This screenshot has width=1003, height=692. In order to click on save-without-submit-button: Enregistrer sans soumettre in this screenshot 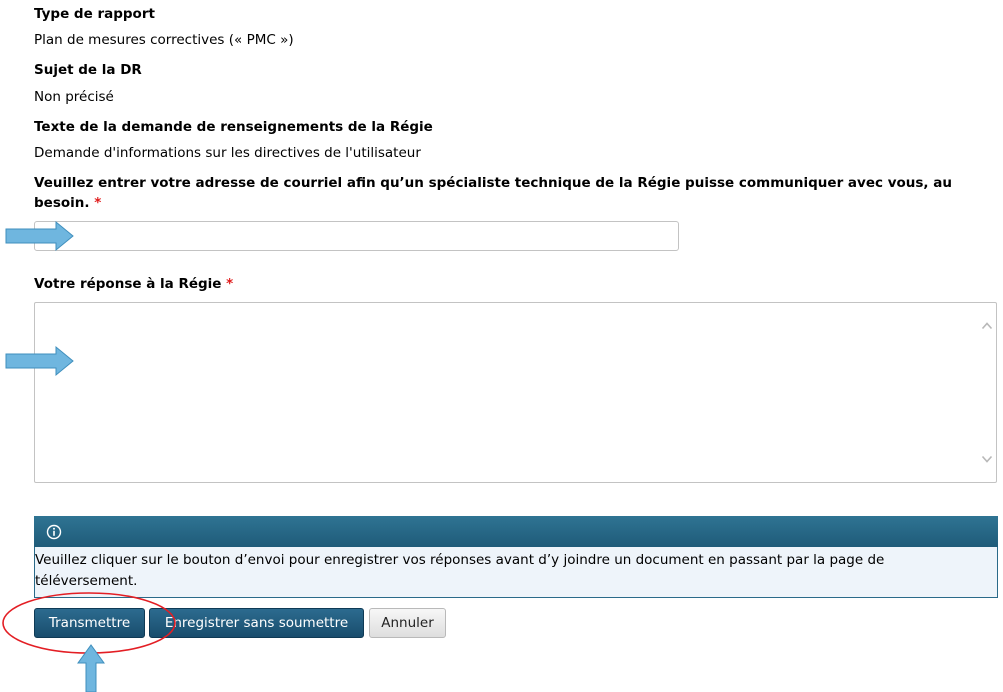, I will do `click(256, 623)`.